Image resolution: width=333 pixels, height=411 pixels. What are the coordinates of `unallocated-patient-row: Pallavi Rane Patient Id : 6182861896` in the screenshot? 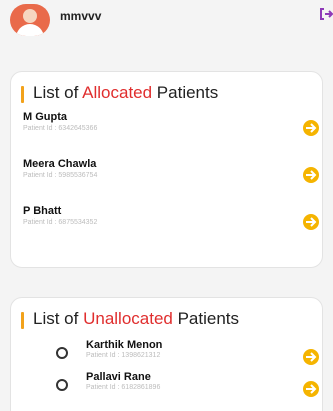 It's located at (167, 390).